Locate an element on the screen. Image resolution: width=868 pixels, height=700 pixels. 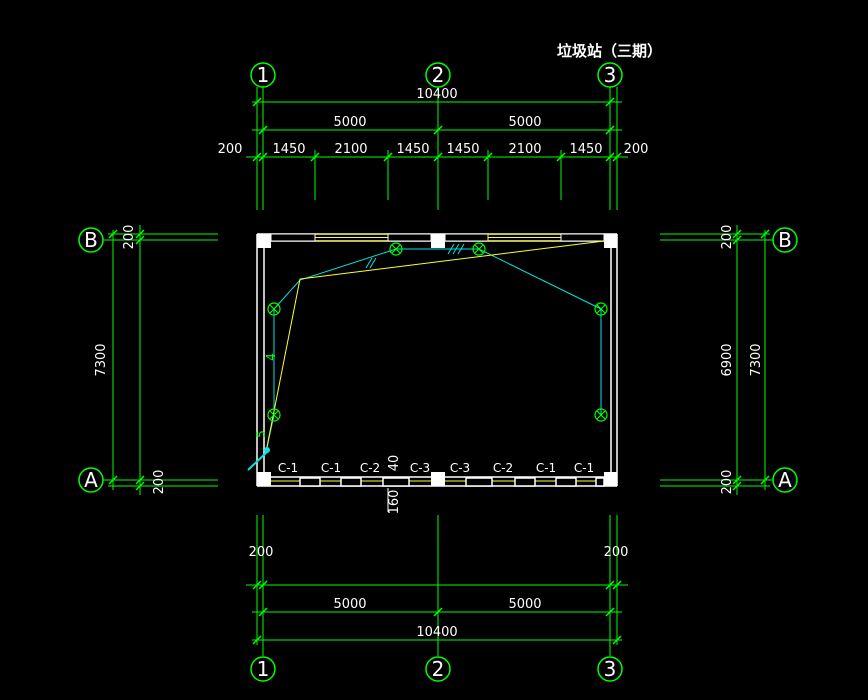
dim-left-bottom-offset: 200 is located at coordinates (159, 482).